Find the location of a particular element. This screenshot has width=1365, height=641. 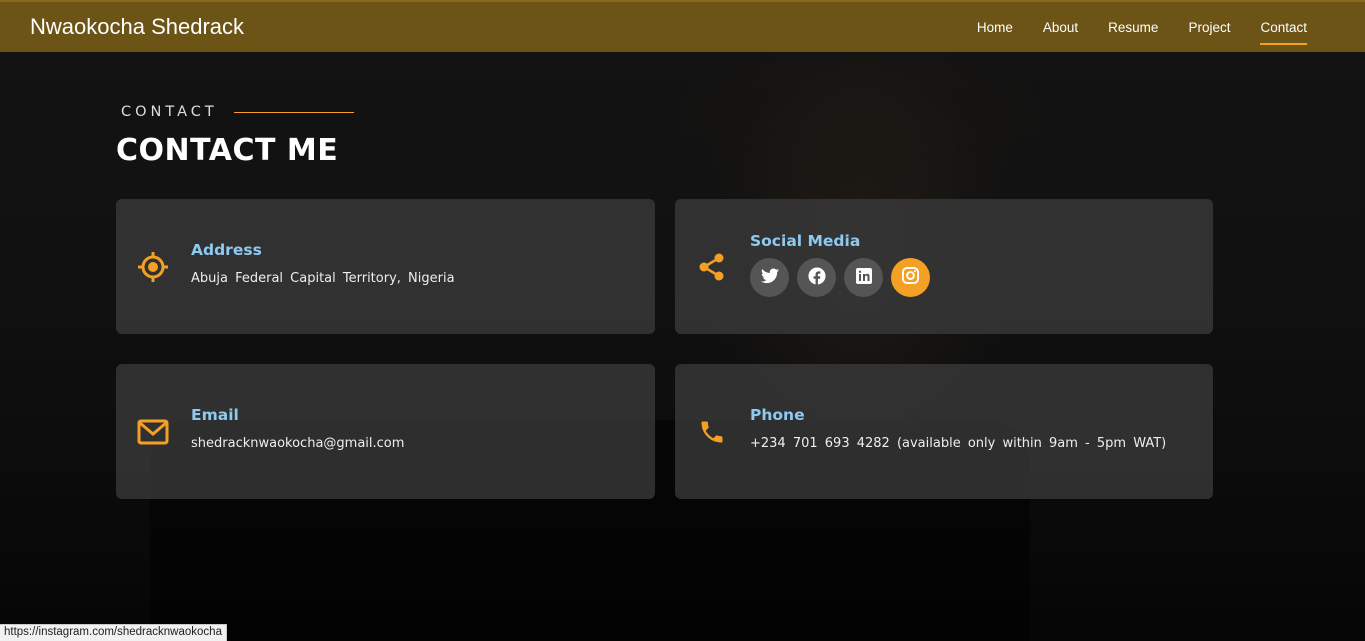

address-value: Abuja Federal Capital Territory, Nigeria is located at coordinates (323, 278).